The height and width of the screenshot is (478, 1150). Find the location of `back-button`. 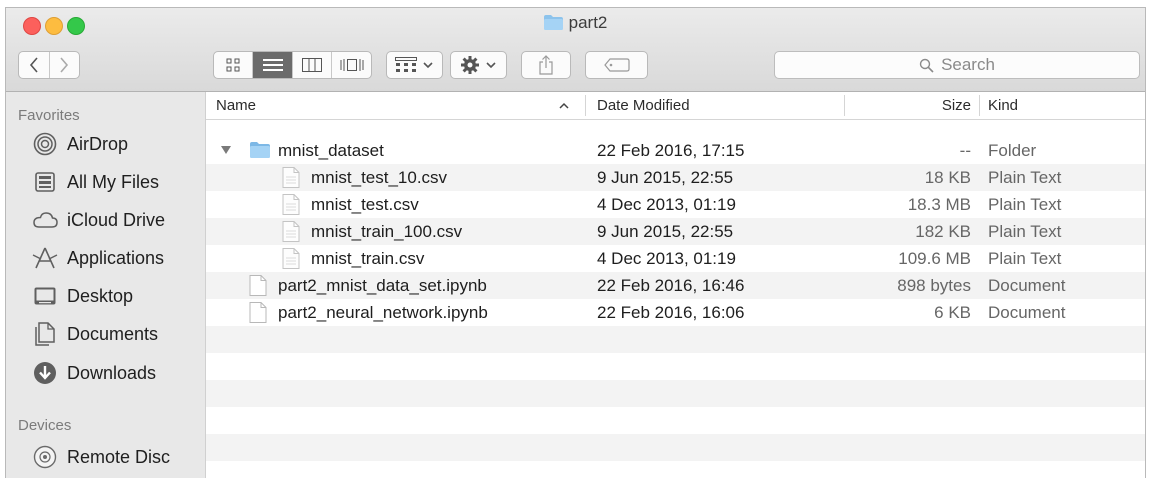

back-button is located at coordinates (34, 65).